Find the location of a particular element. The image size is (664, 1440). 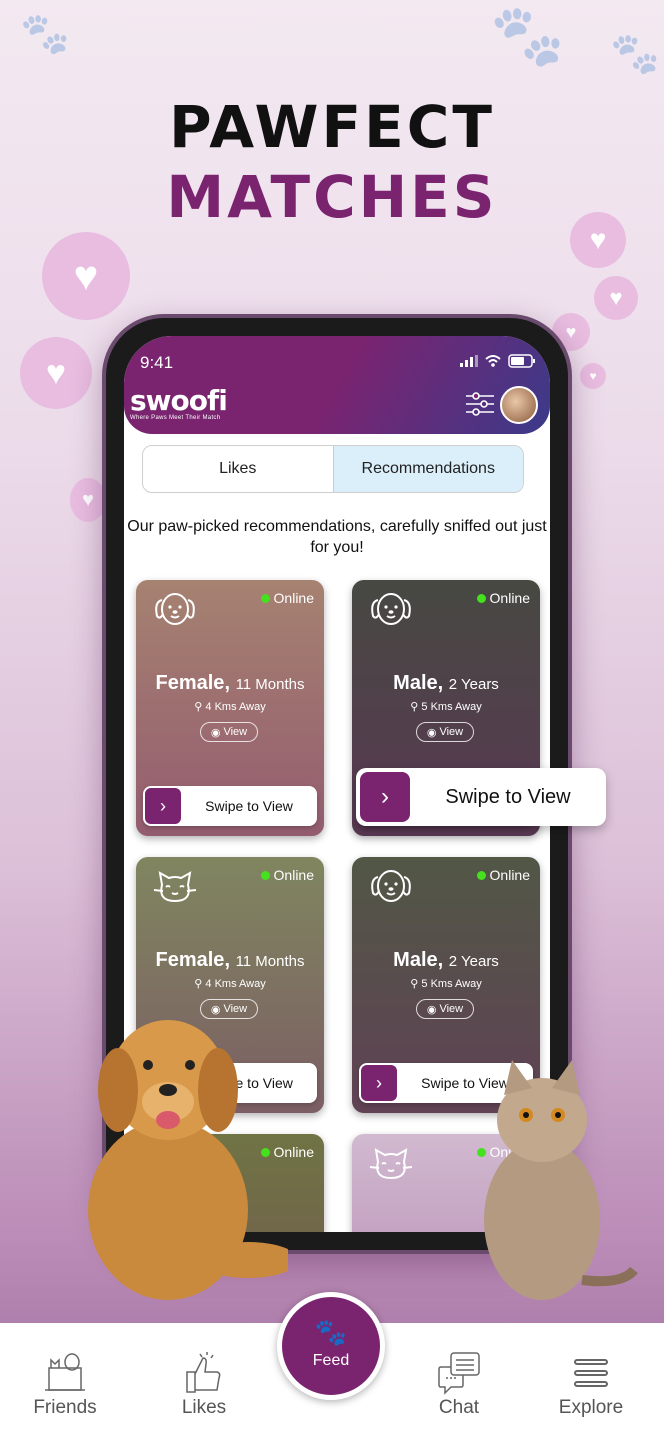

status-icons is located at coordinates (498, 361).